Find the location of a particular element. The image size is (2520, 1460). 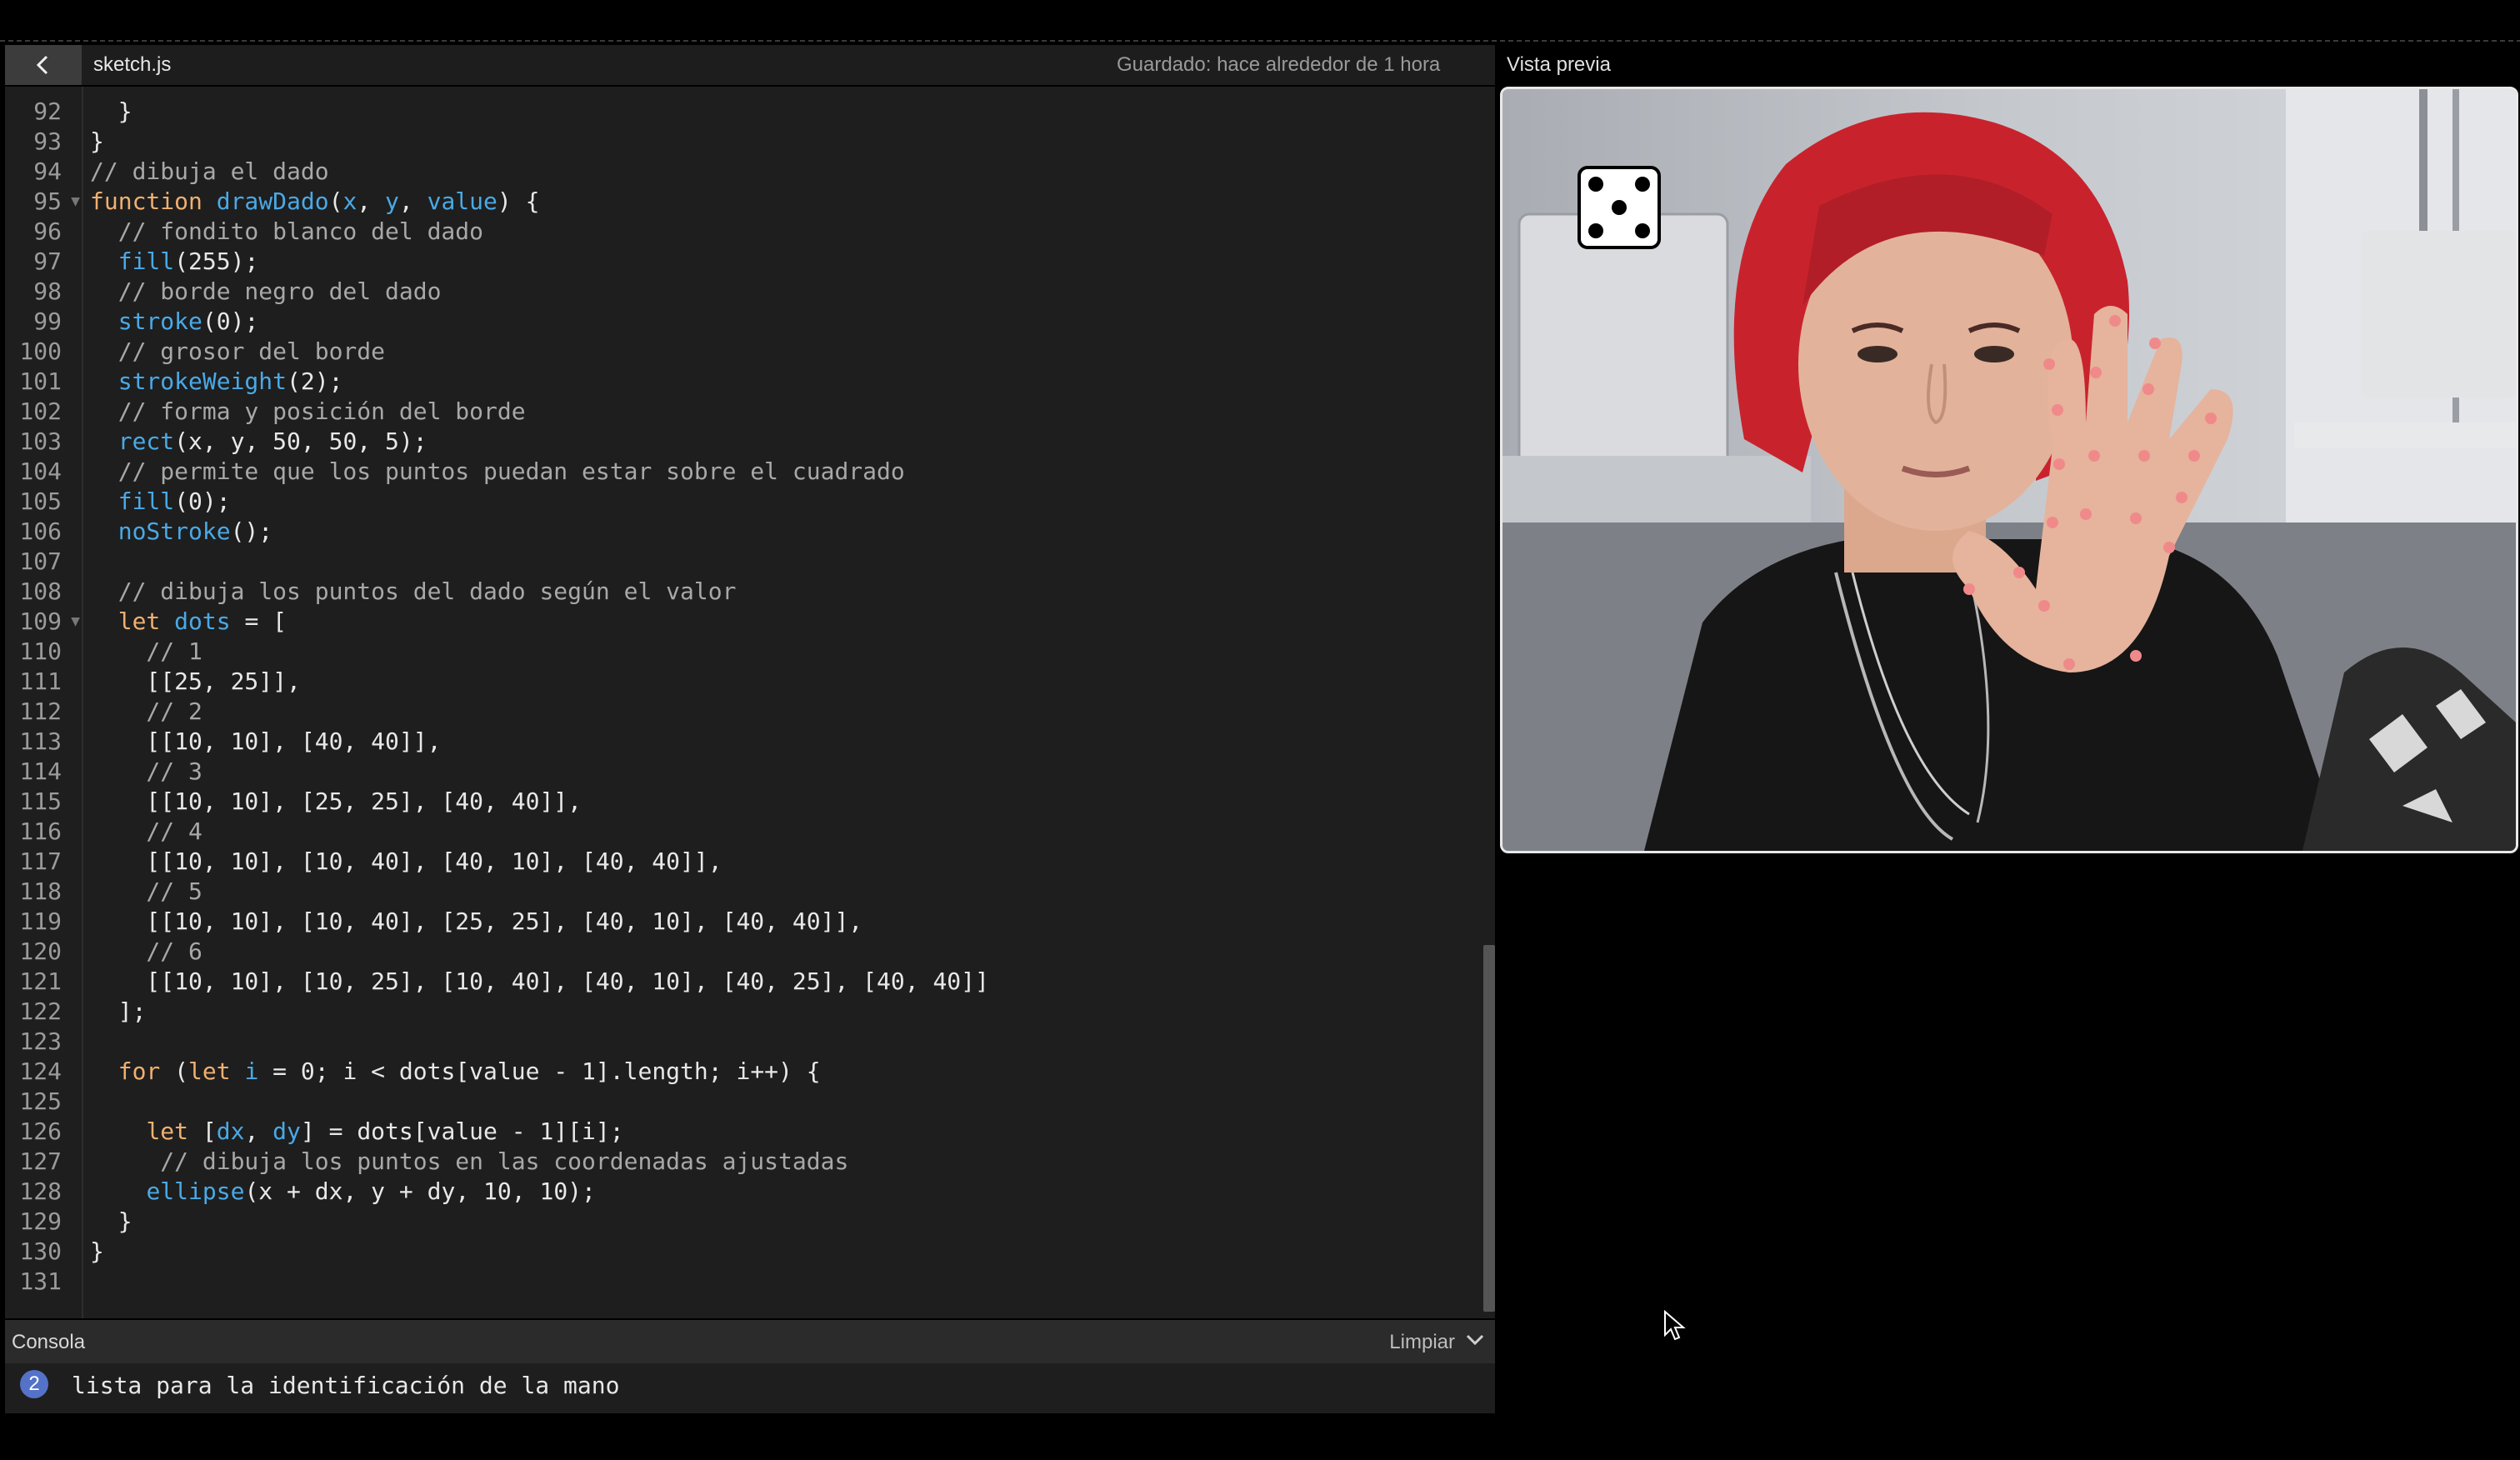

file-name: sketch.js is located at coordinates (132, 65).